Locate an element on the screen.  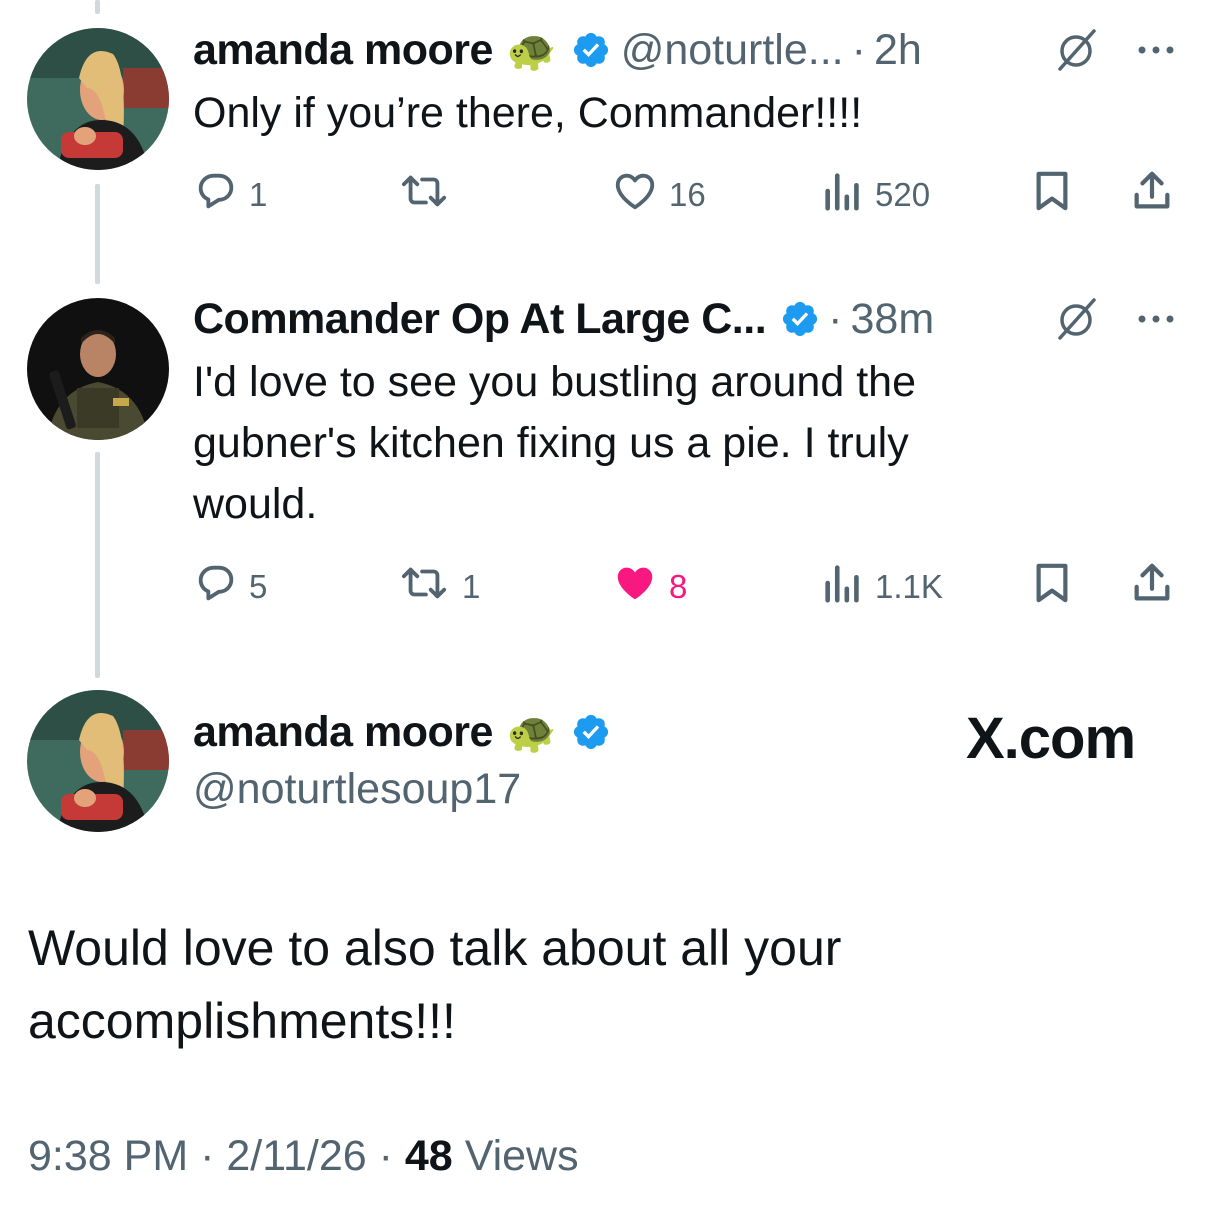
views-button: 520 is located at coordinates (875, 195).